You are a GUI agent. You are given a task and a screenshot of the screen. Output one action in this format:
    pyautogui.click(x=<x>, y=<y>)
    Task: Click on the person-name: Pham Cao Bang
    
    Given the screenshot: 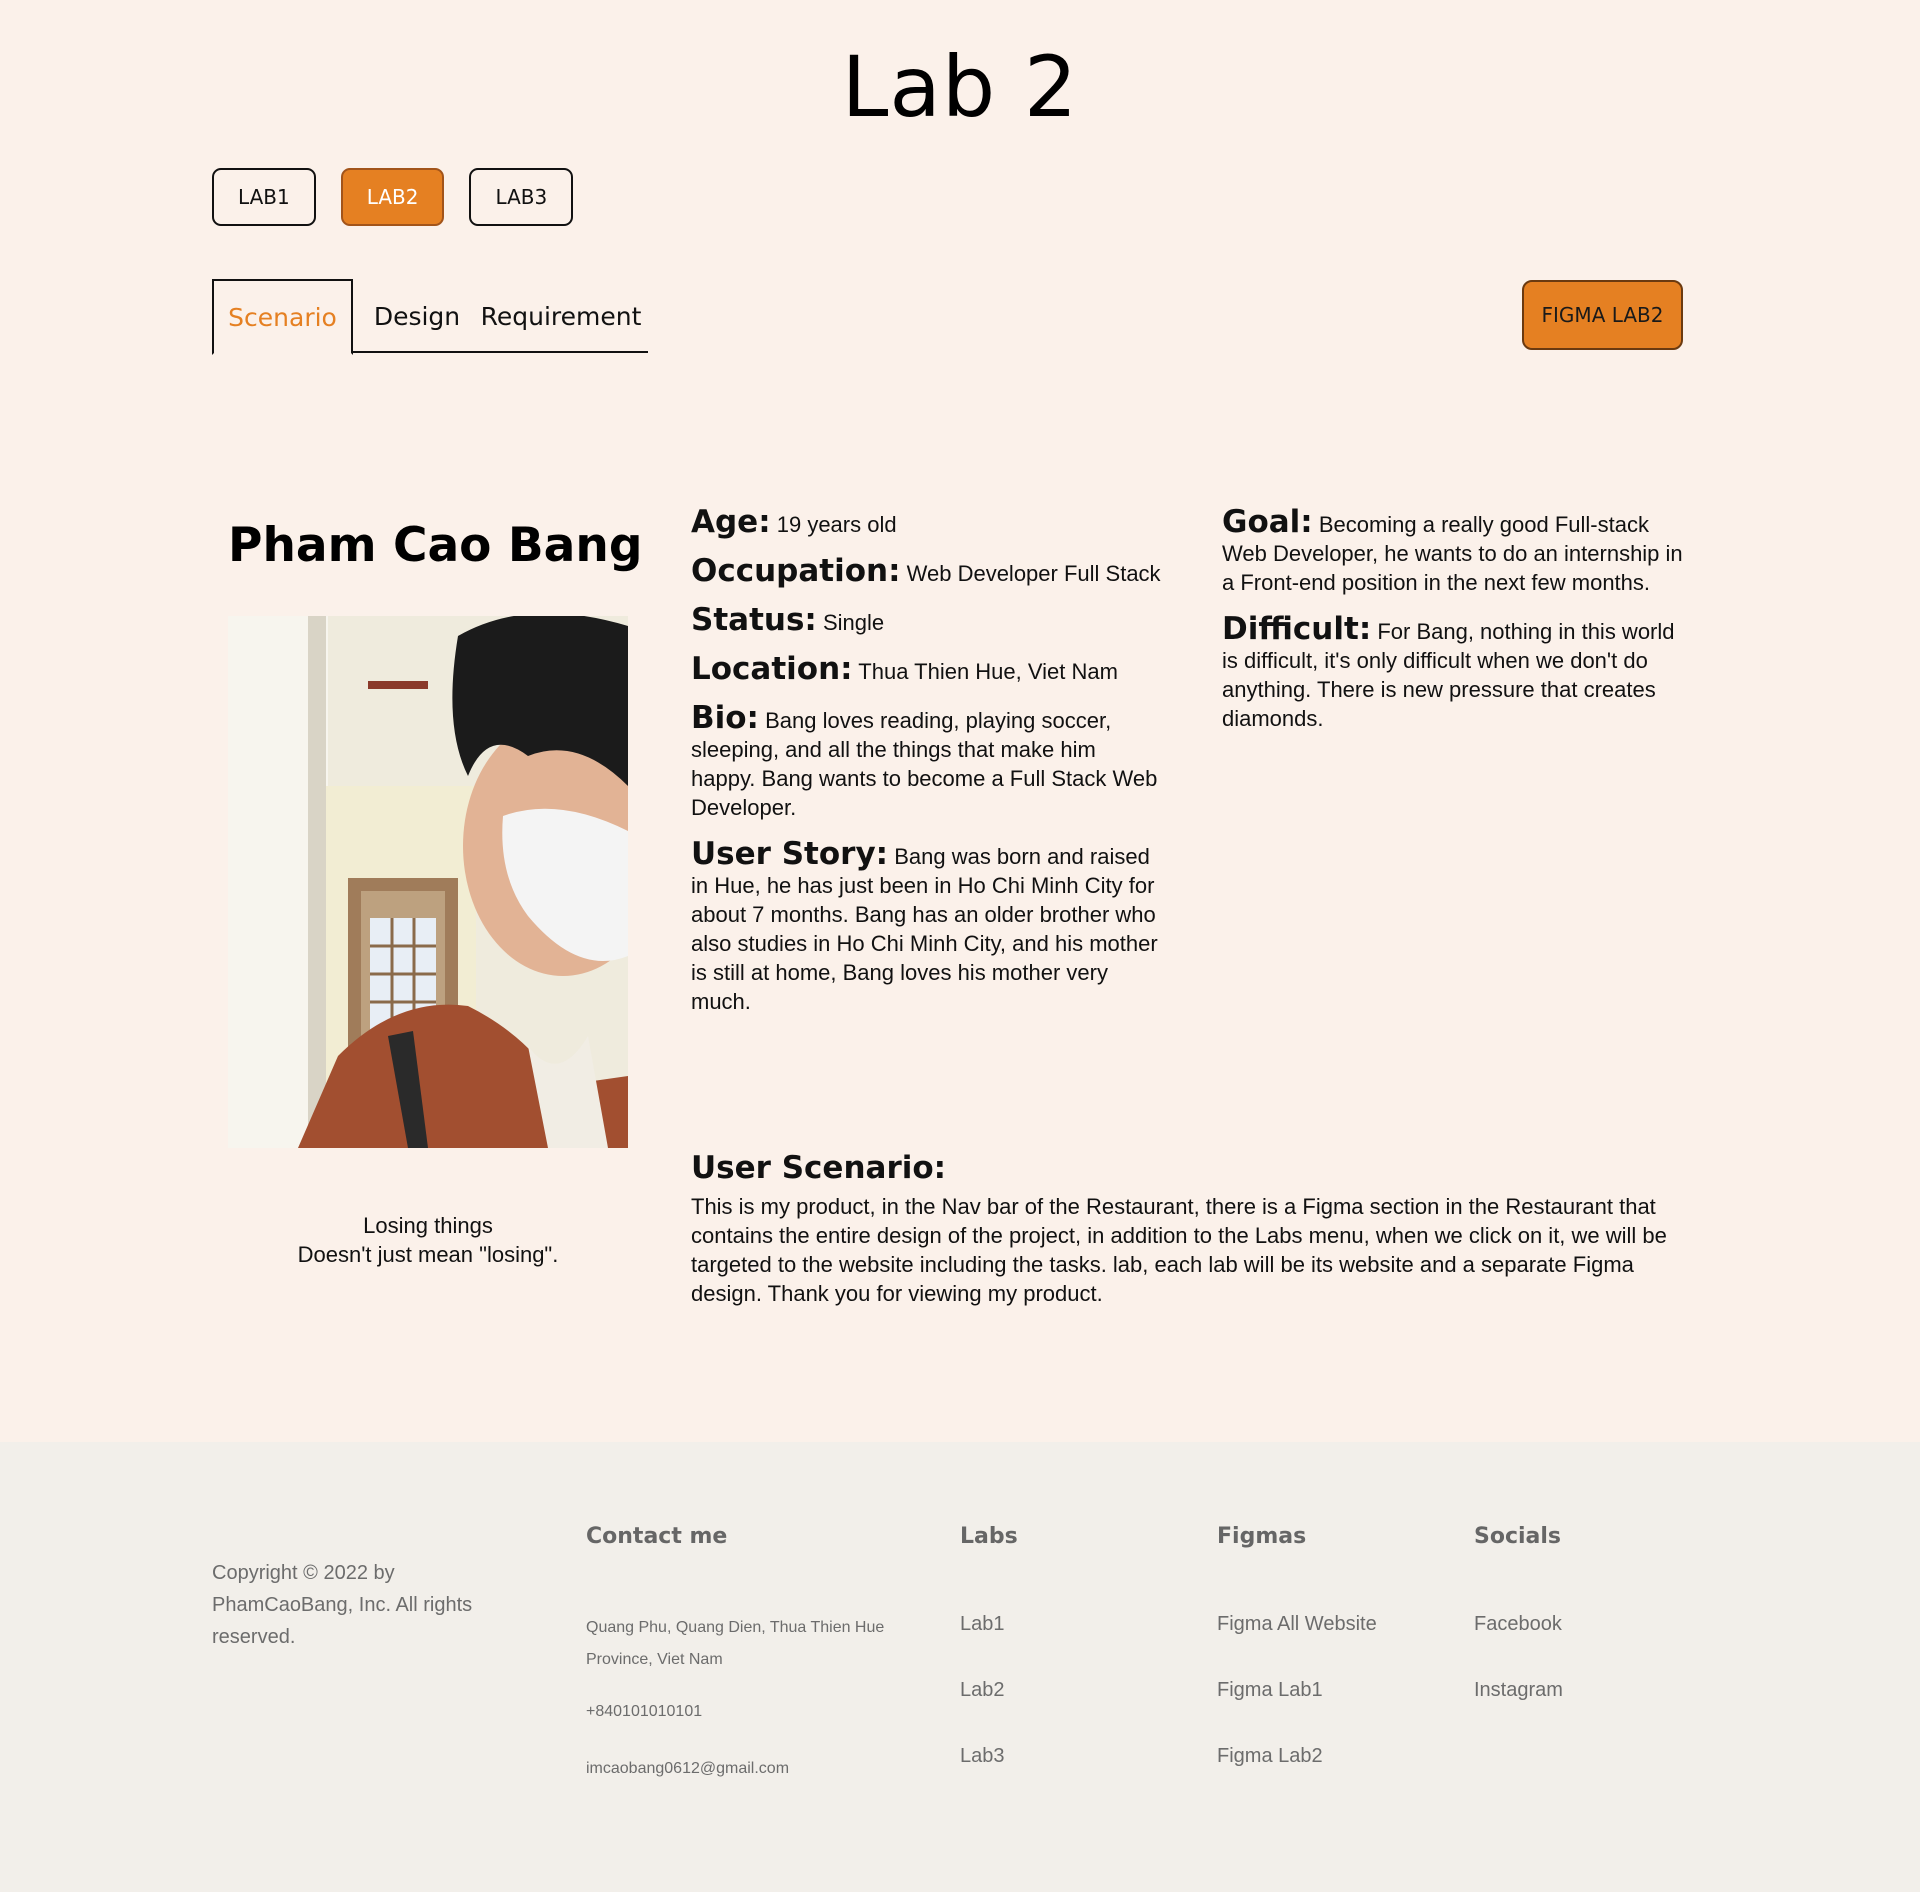 What is the action you would take?
    pyautogui.click(x=435, y=545)
    